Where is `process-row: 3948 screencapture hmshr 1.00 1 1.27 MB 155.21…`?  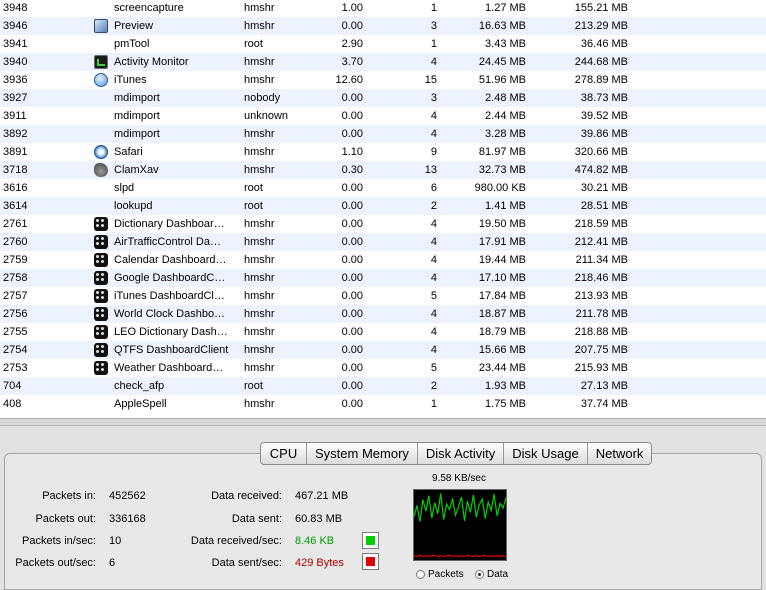 process-row: 3948 screencapture hmshr 1.00 1 1.27 MB 155.21… is located at coordinates (383, 8).